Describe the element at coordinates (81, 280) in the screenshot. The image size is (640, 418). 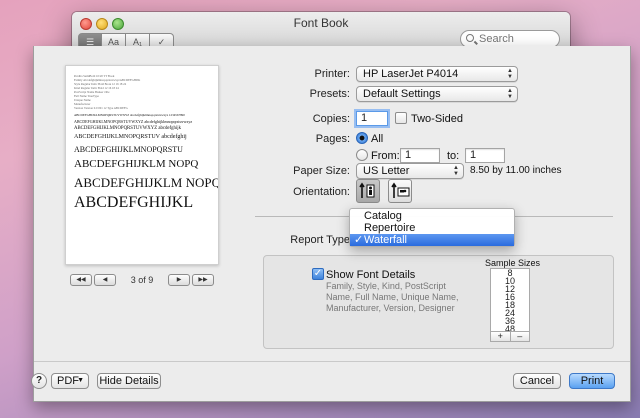
I see `first-page-button: ◀◀` at that location.